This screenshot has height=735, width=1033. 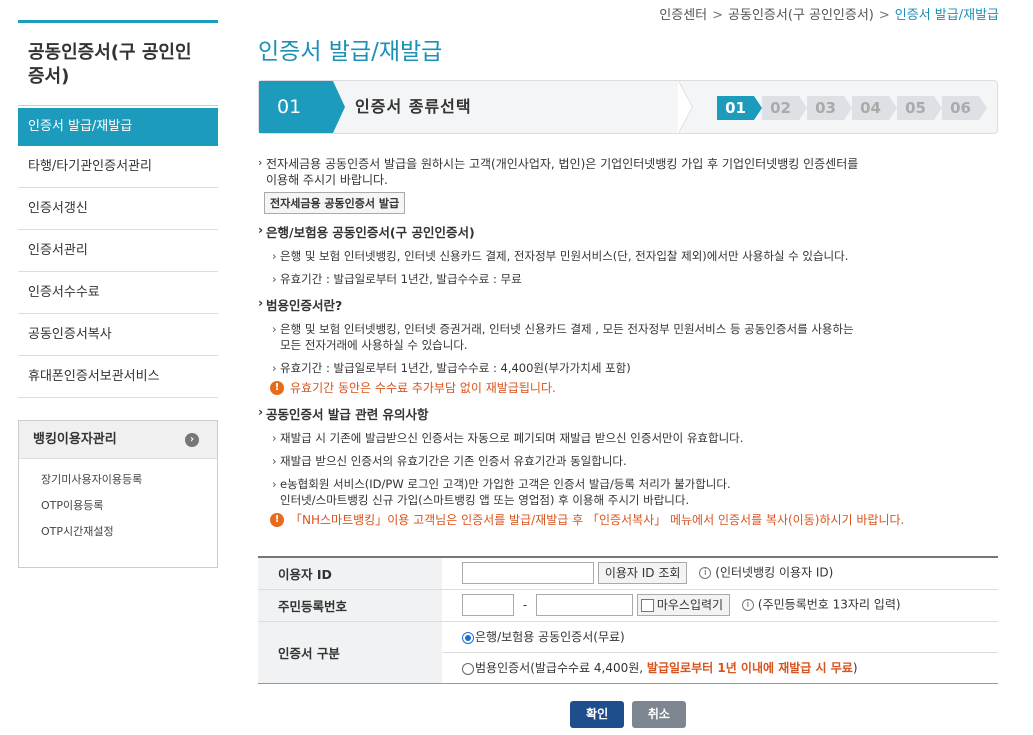 What do you see at coordinates (683, 15) in the screenshot?
I see `breadcrumb-item: 인증센터` at bounding box center [683, 15].